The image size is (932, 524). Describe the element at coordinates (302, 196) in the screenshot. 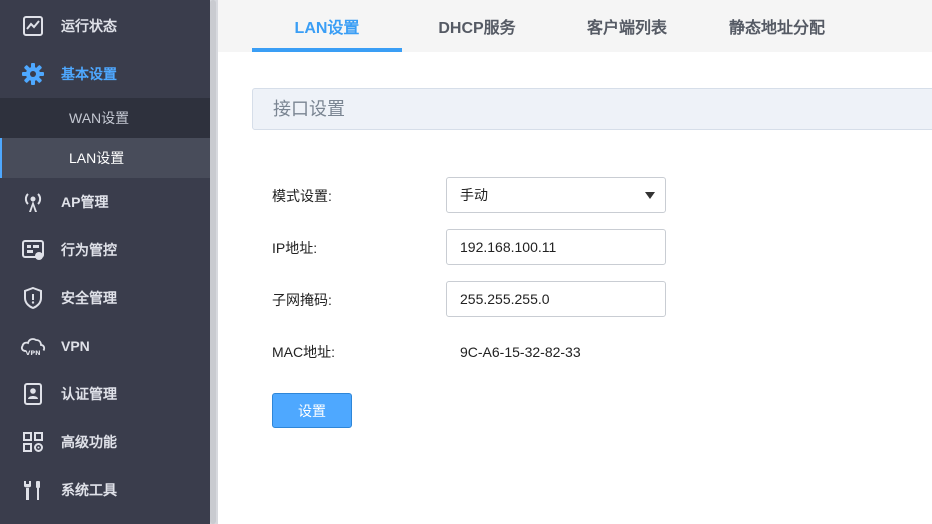

I see `mode-label: 模式设置:` at that location.